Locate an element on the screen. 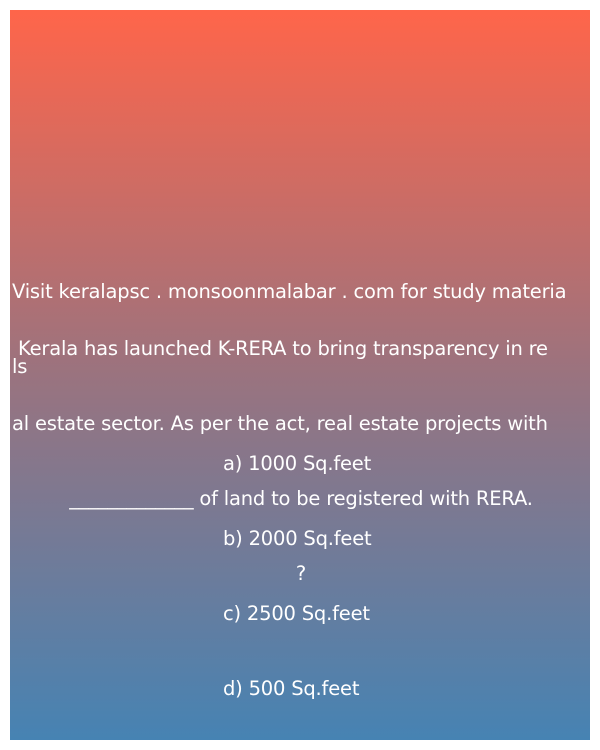 The width and height of the screenshot is (600, 750). option-d: d) 500 Sq.feet is located at coordinates (291, 688).